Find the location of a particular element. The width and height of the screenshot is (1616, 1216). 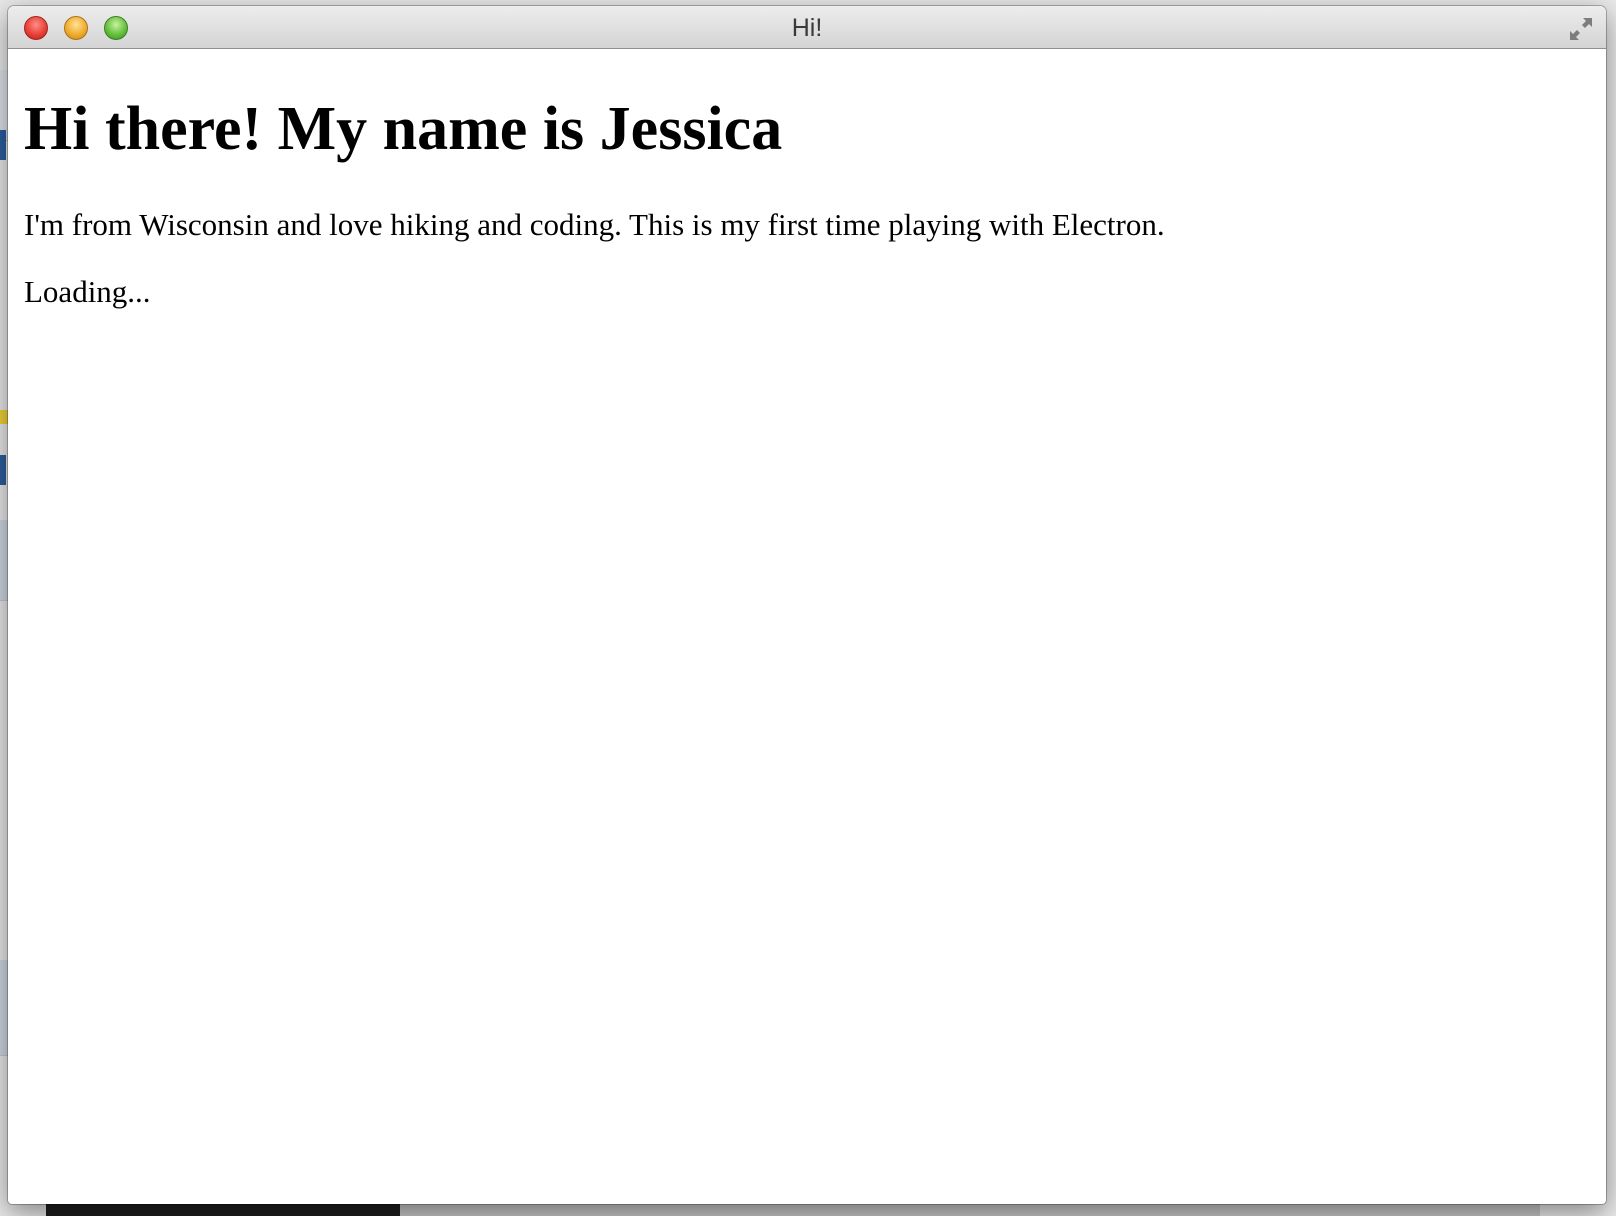

window-titlebar: Hi! is located at coordinates (807, 27).